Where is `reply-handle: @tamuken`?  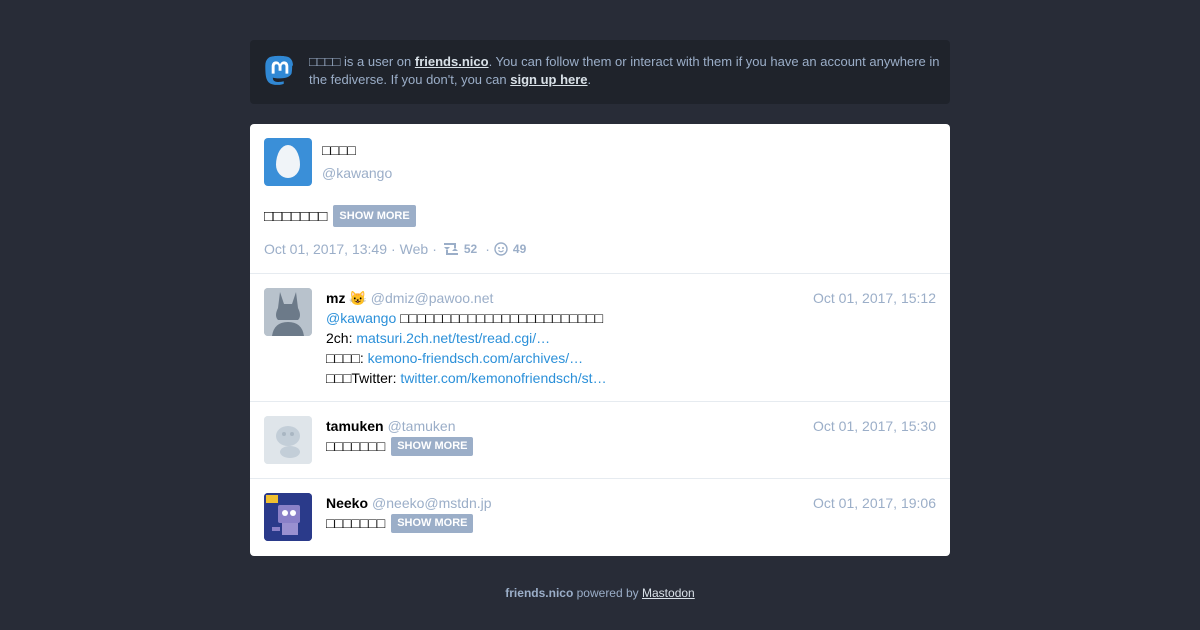 reply-handle: @tamuken is located at coordinates (422, 426).